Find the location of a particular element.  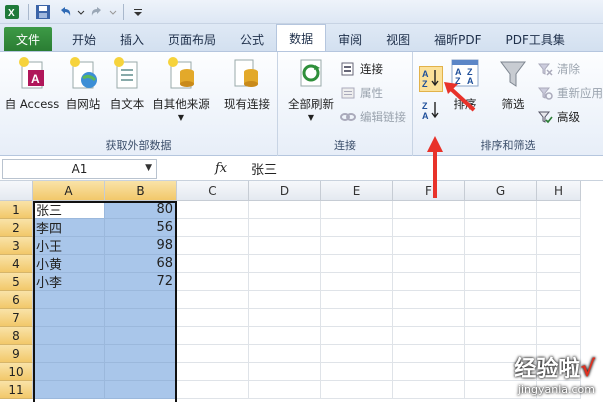

cell-A3: 小王 is located at coordinates (69, 246).